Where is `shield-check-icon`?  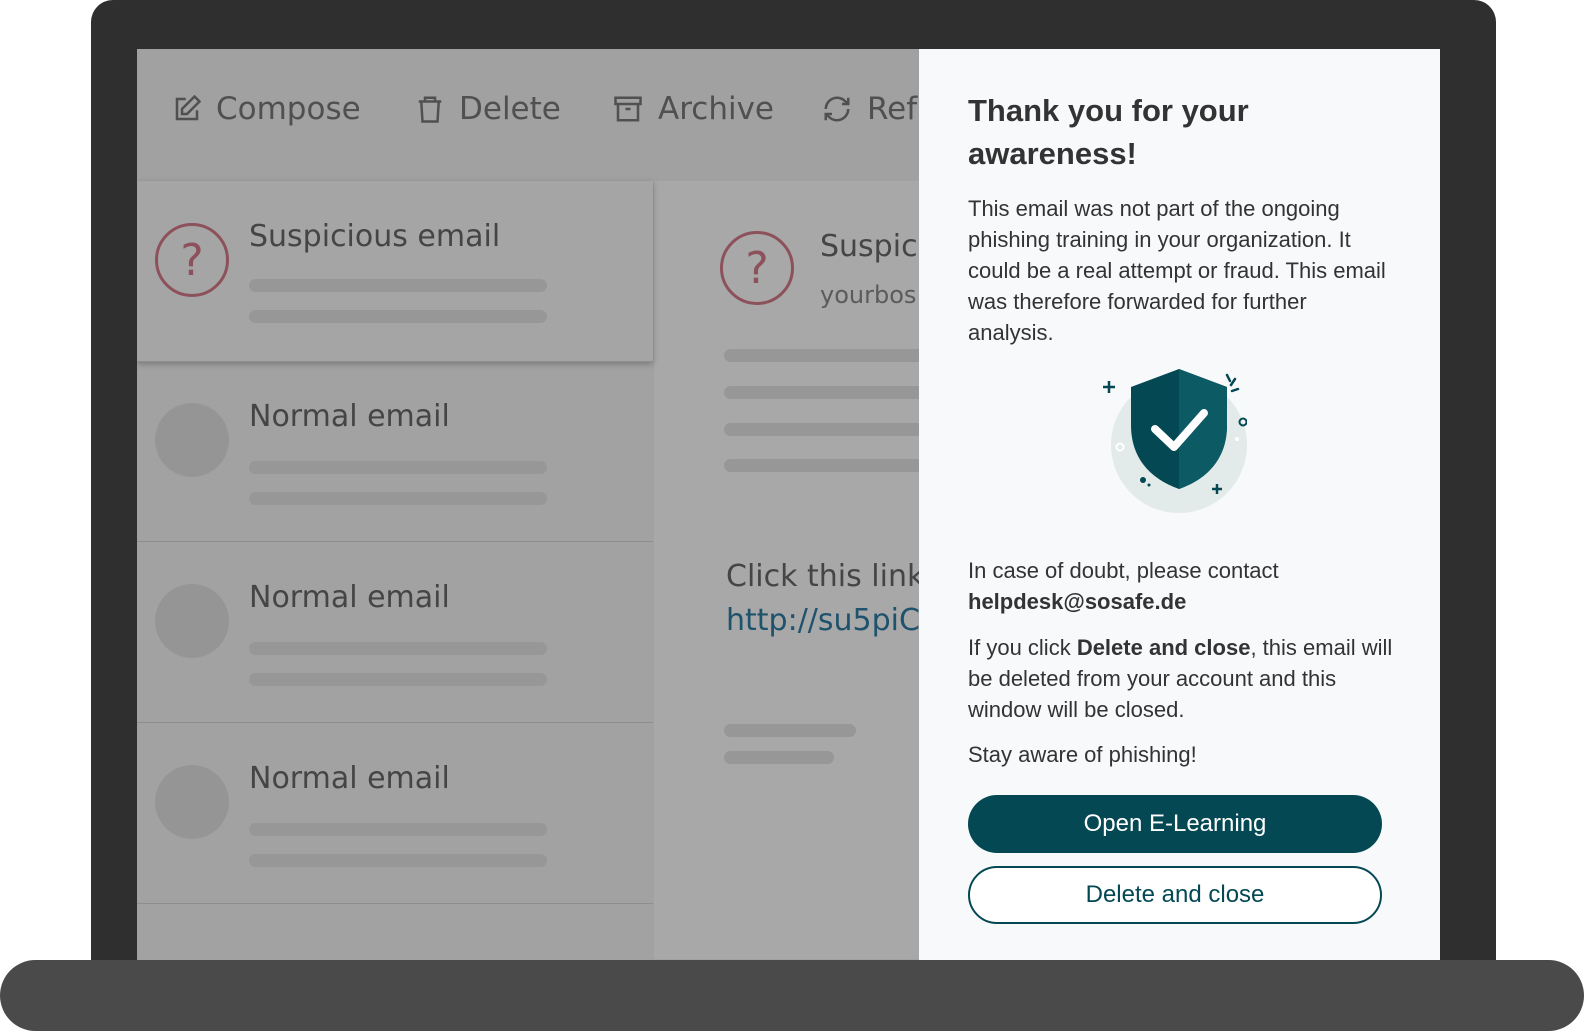 shield-check-icon is located at coordinates (1175, 441).